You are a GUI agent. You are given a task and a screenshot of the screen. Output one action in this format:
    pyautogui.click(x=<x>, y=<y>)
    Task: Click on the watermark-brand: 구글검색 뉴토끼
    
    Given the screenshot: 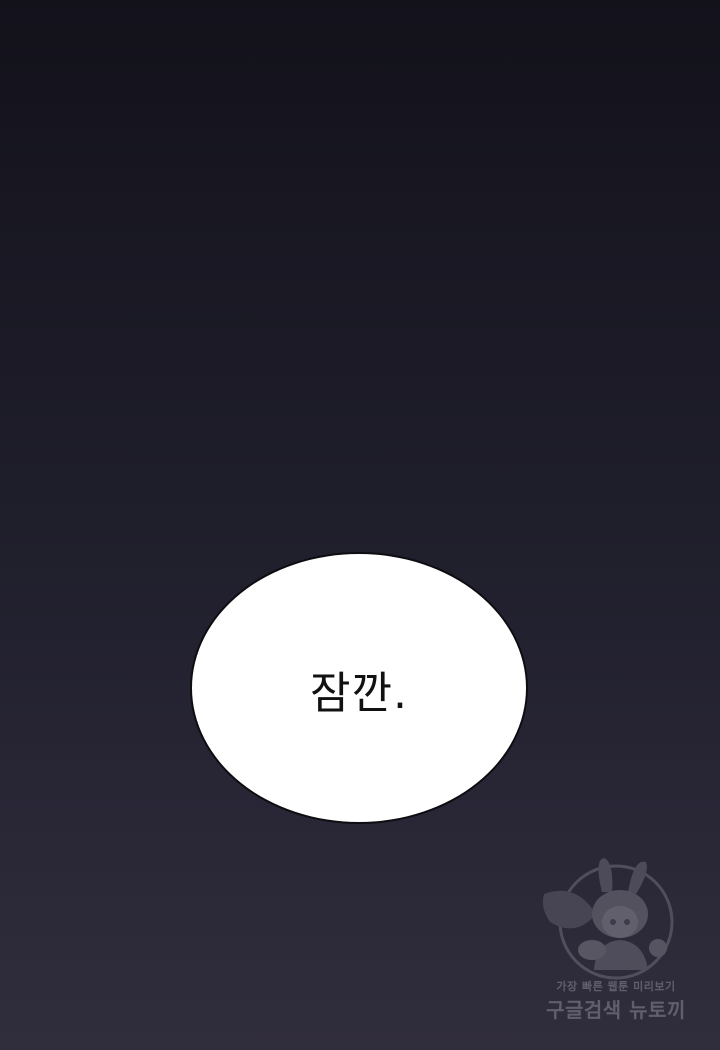 What is the action you would take?
    pyautogui.click(x=616, y=1010)
    